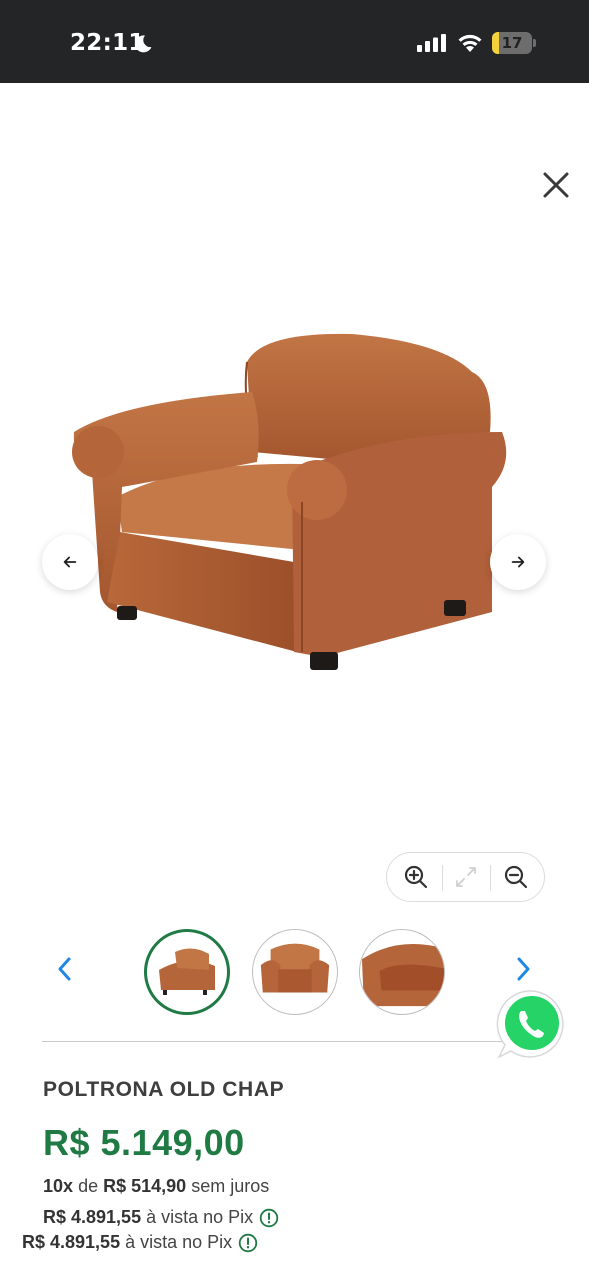  Describe the element at coordinates (145, 1186) in the screenshot. I see `installments-amount: R$ 514,90` at that location.